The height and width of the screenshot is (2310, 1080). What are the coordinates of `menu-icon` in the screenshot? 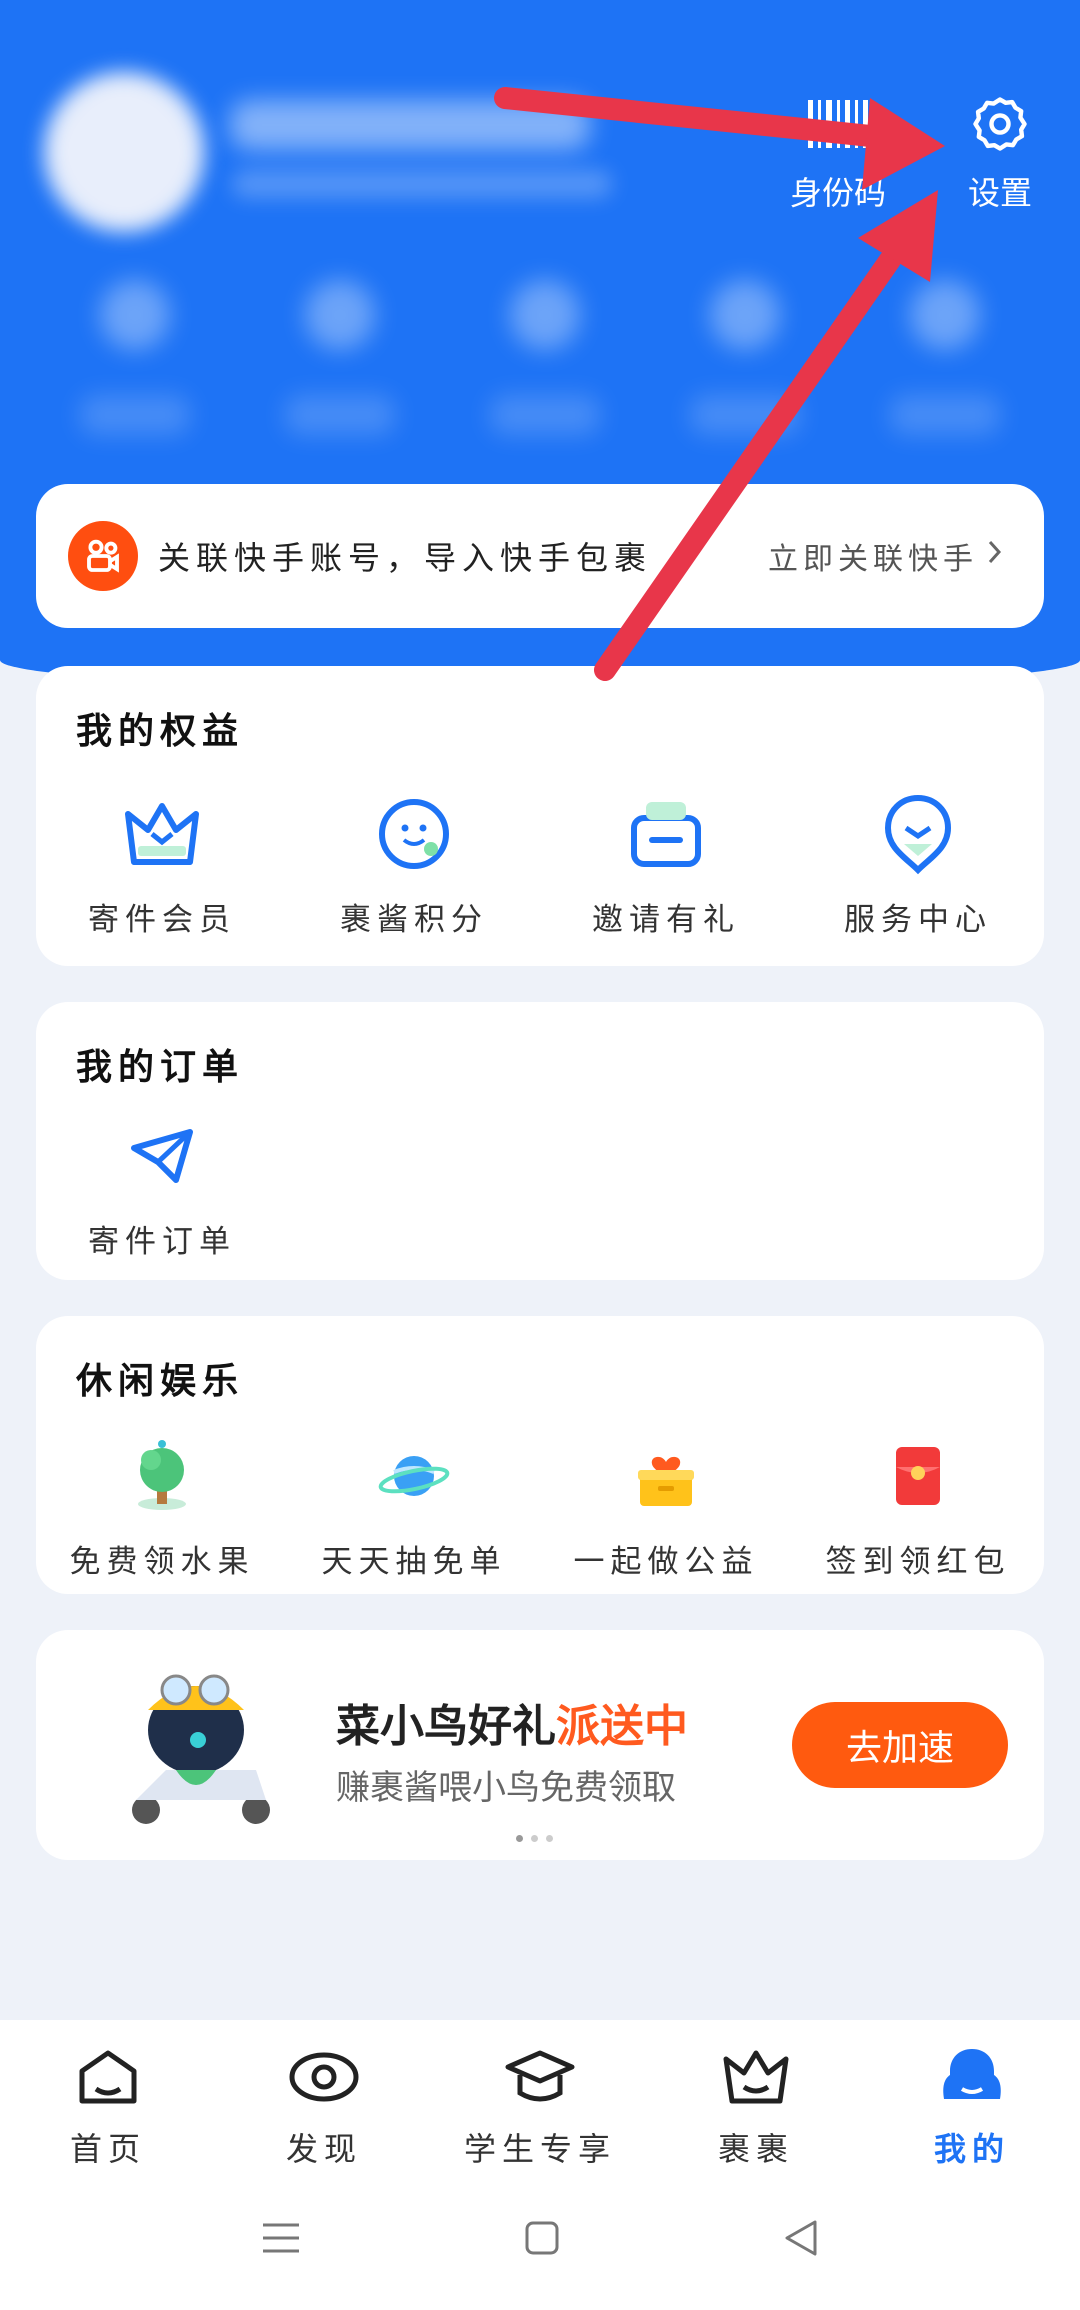 It's located at (281, 2240).